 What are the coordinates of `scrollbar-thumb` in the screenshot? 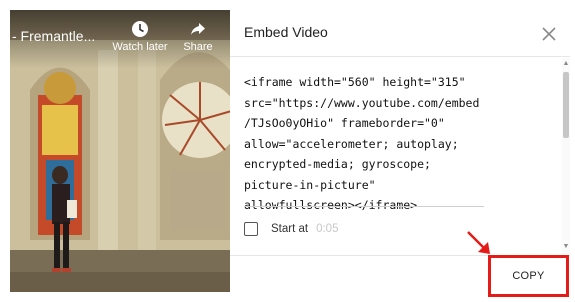 It's located at (566, 105).